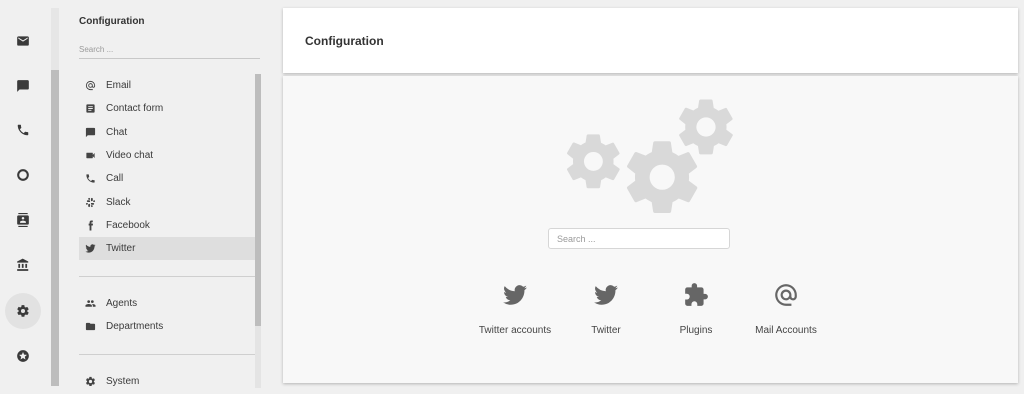 The image size is (1024, 394). What do you see at coordinates (90, 225) in the screenshot?
I see `facebook-icon` at bounding box center [90, 225].